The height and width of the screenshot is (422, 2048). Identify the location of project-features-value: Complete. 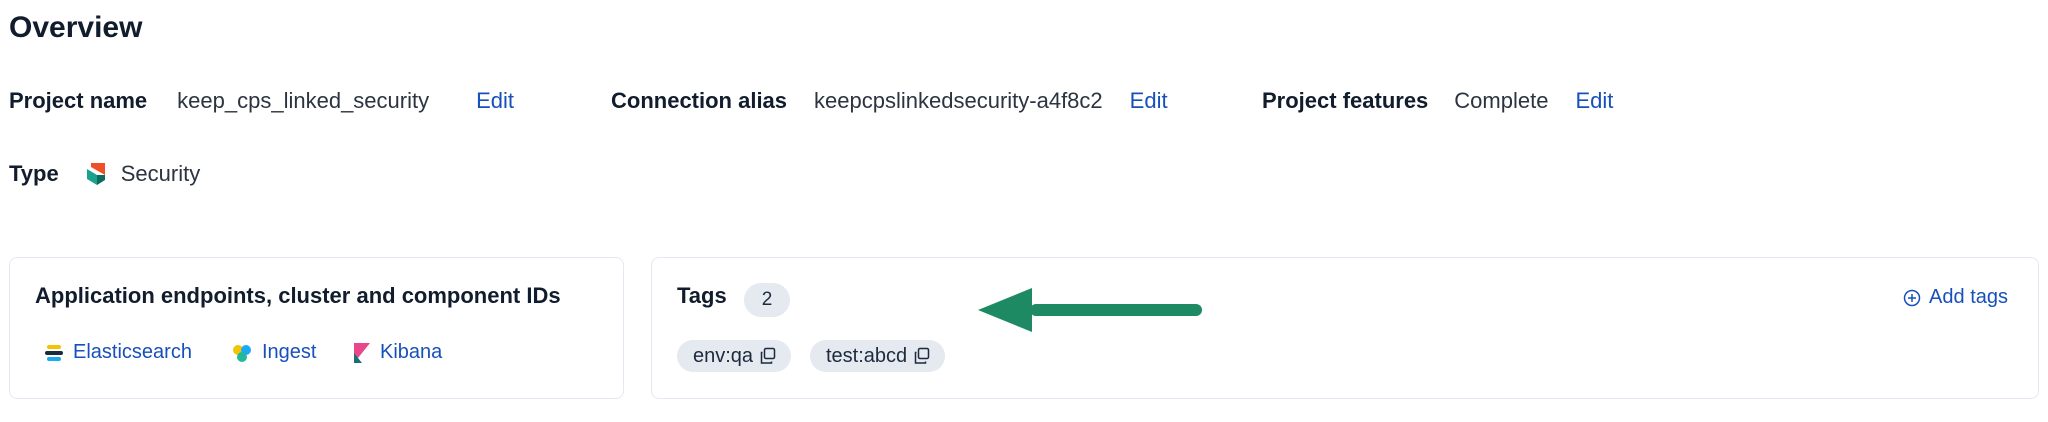
(1501, 100).